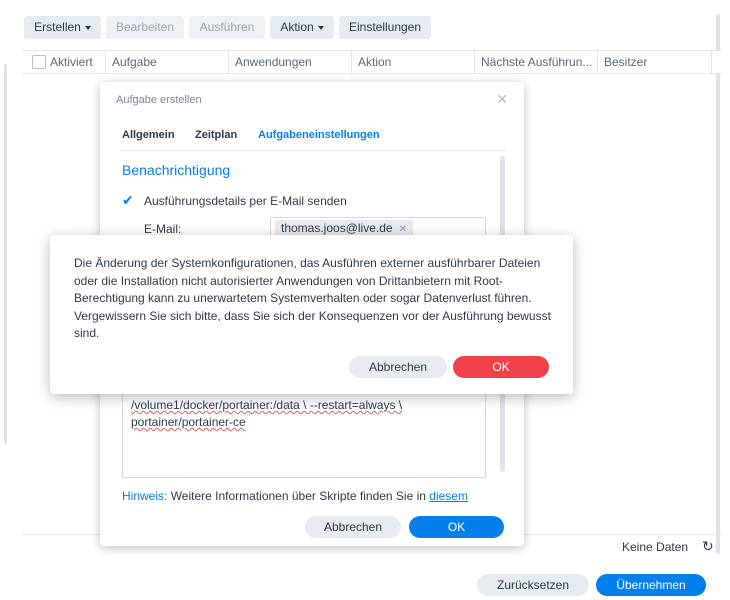 The width and height of the screenshot is (730, 600). What do you see at coordinates (297, 27) in the screenshot?
I see `action-button-label: Aktion` at bounding box center [297, 27].